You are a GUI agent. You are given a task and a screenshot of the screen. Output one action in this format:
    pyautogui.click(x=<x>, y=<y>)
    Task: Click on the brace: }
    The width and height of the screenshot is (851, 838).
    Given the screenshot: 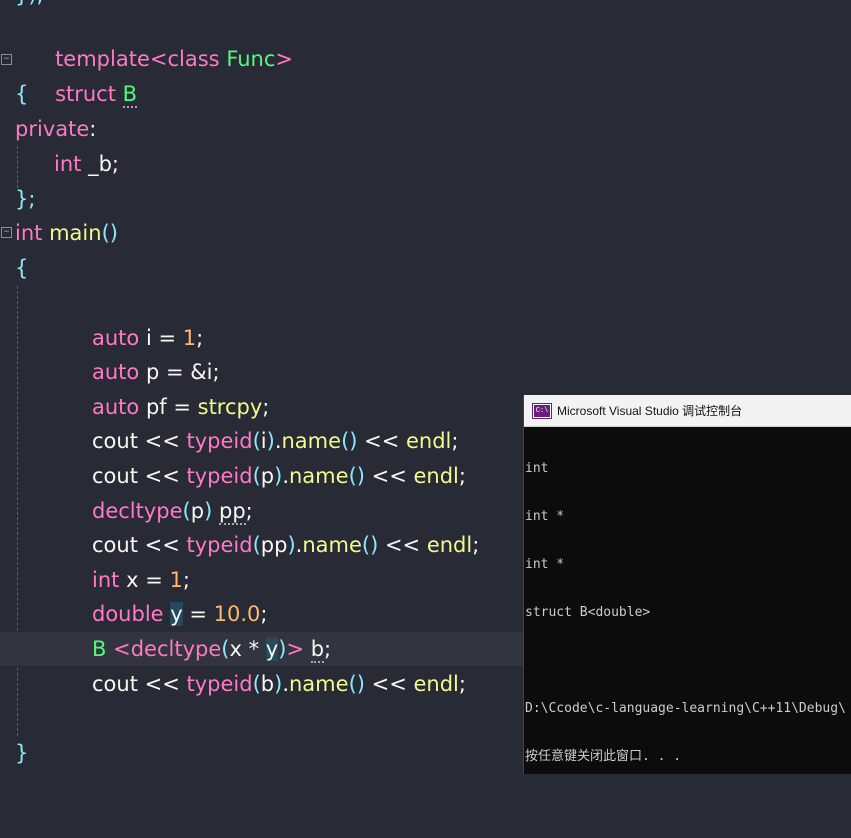 What is the action you would take?
    pyautogui.click(x=22, y=753)
    